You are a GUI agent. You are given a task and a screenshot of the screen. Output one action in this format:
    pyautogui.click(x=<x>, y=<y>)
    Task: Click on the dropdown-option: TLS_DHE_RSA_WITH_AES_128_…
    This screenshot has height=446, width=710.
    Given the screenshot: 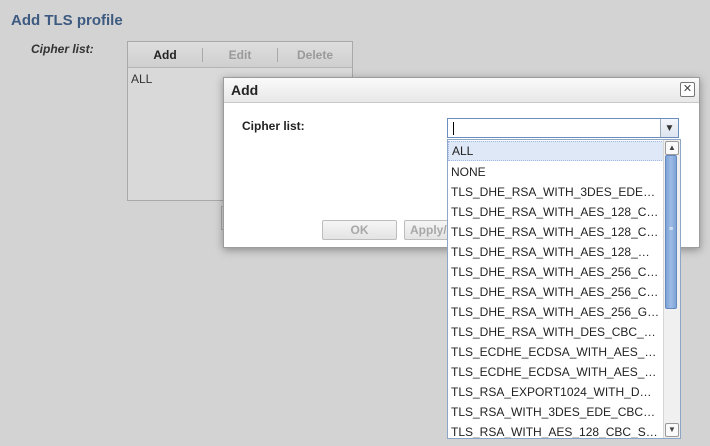 What is the action you would take?
    pyautogui.click(x=556, y=252)
    